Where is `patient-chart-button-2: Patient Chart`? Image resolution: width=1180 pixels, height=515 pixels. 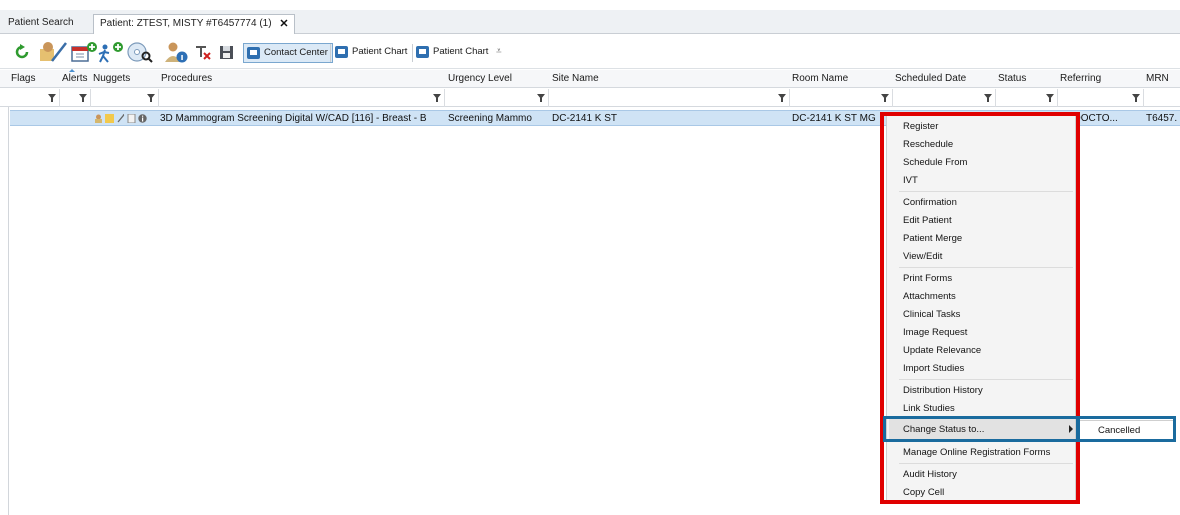
patient-chart-button-2: Patient Chart is located at coordinates (452, 53).